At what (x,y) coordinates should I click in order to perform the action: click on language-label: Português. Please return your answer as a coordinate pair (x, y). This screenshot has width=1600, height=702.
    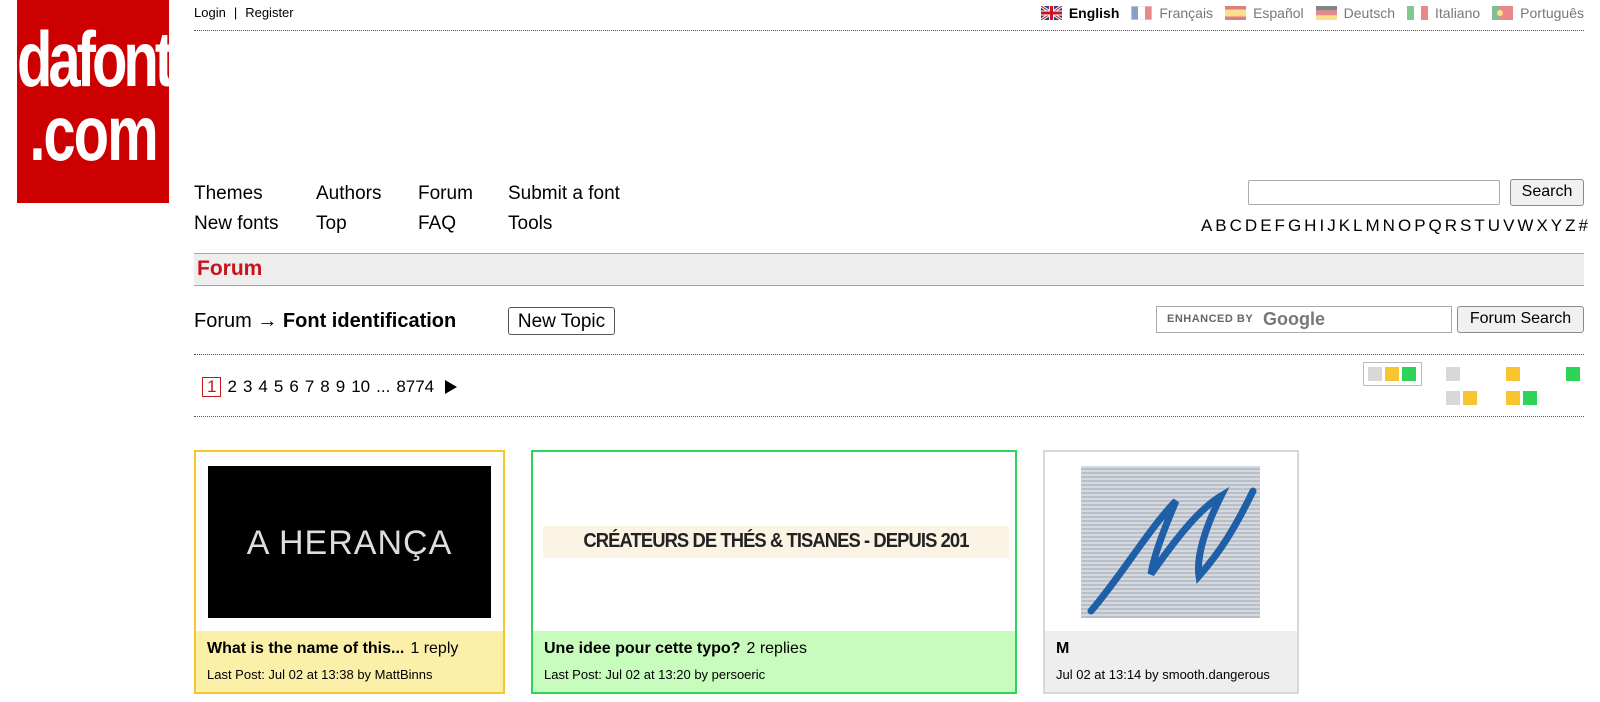
    Looking at the image, I should click on (1552, 13).